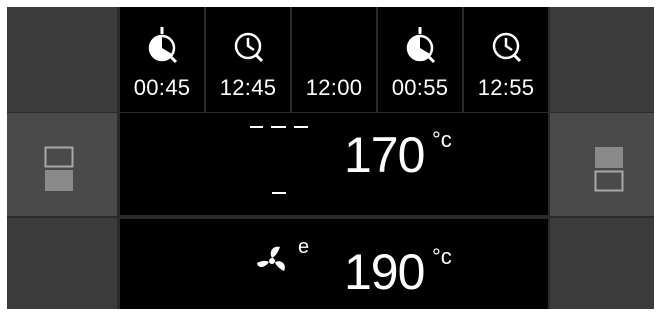 Image resolution: width=661 pixels, height=314 pixels. What do you see at coordinates (334, 87) in the screenshot?
I see `timer-3-value: 12:00` at bounding box center [334, 87].